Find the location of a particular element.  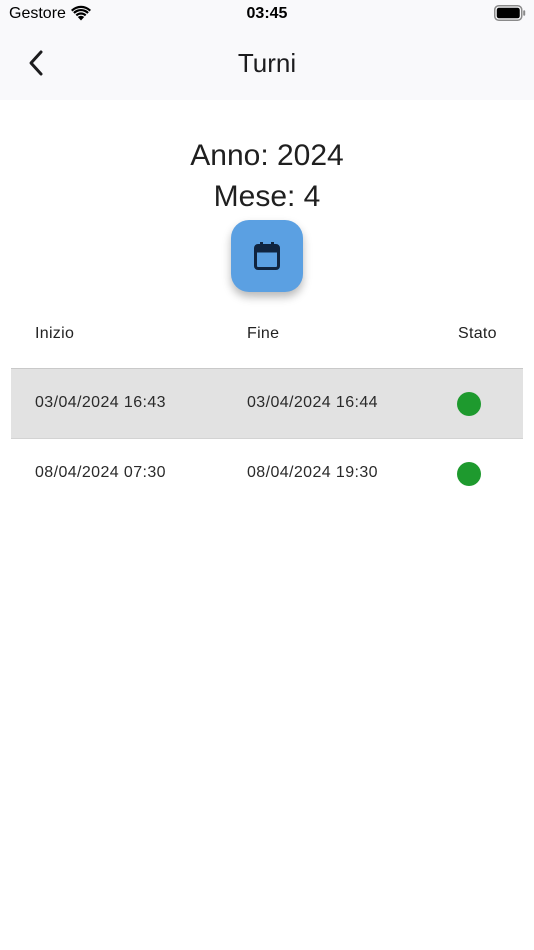

battery-icon is located at coordinates (510, 13).